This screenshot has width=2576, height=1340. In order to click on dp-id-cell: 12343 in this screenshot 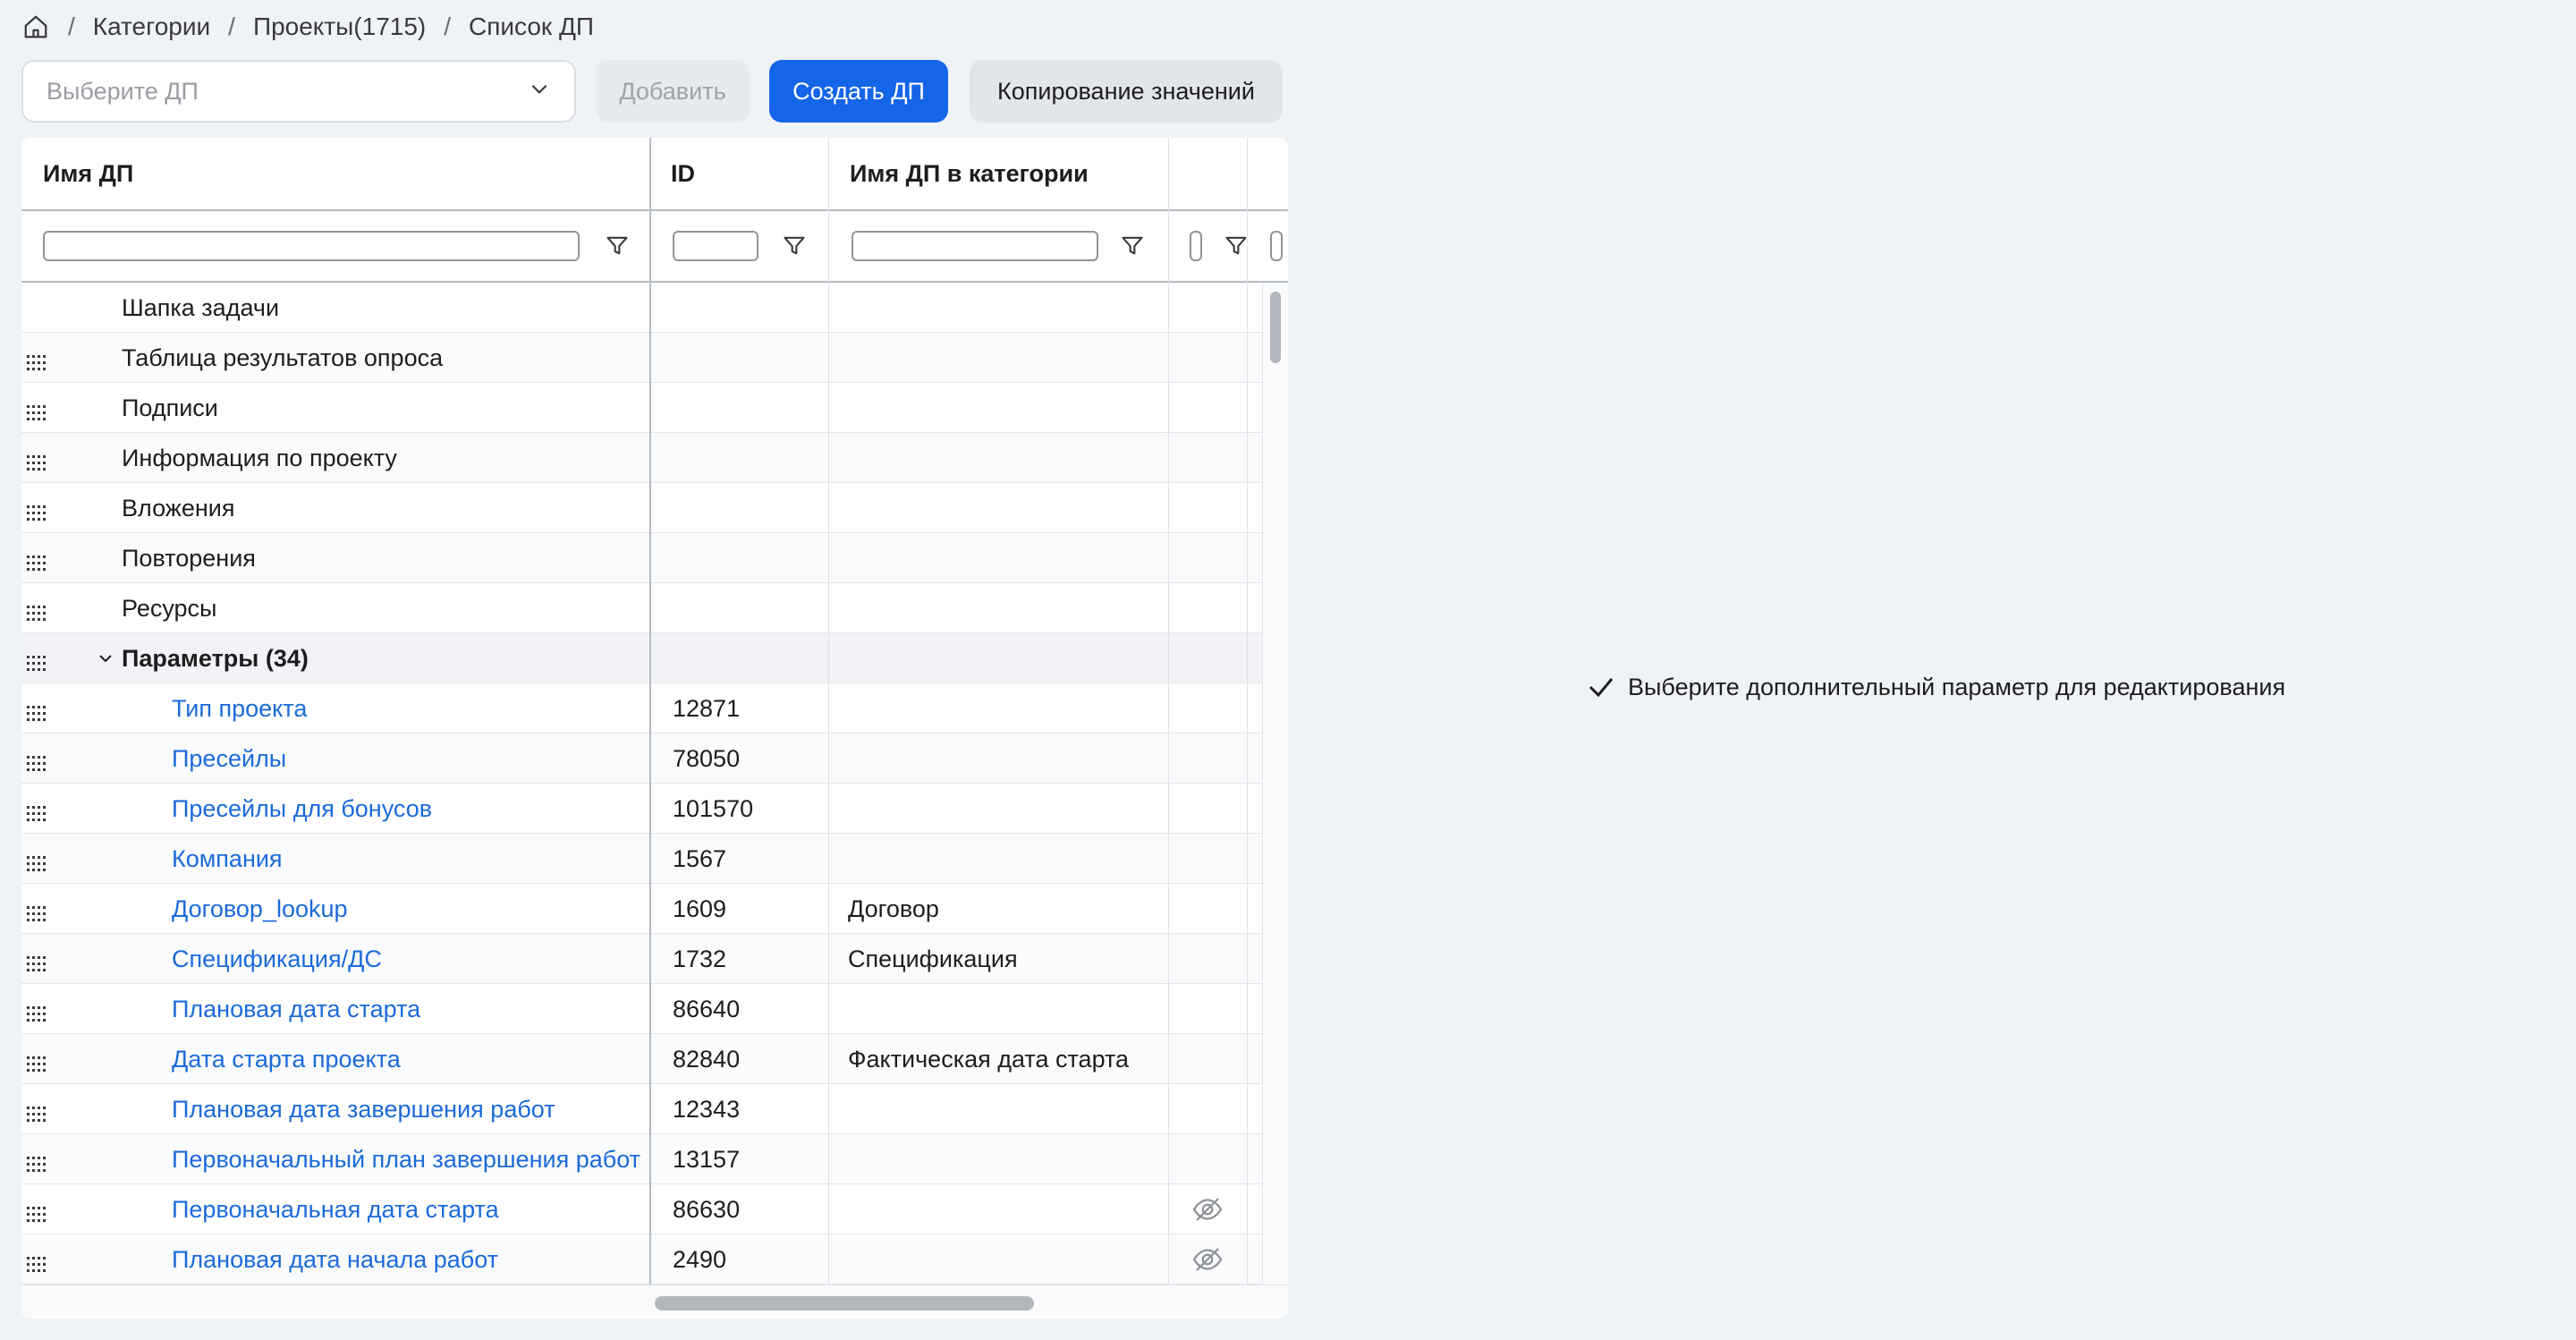, I will do `click(707, 1109)`.